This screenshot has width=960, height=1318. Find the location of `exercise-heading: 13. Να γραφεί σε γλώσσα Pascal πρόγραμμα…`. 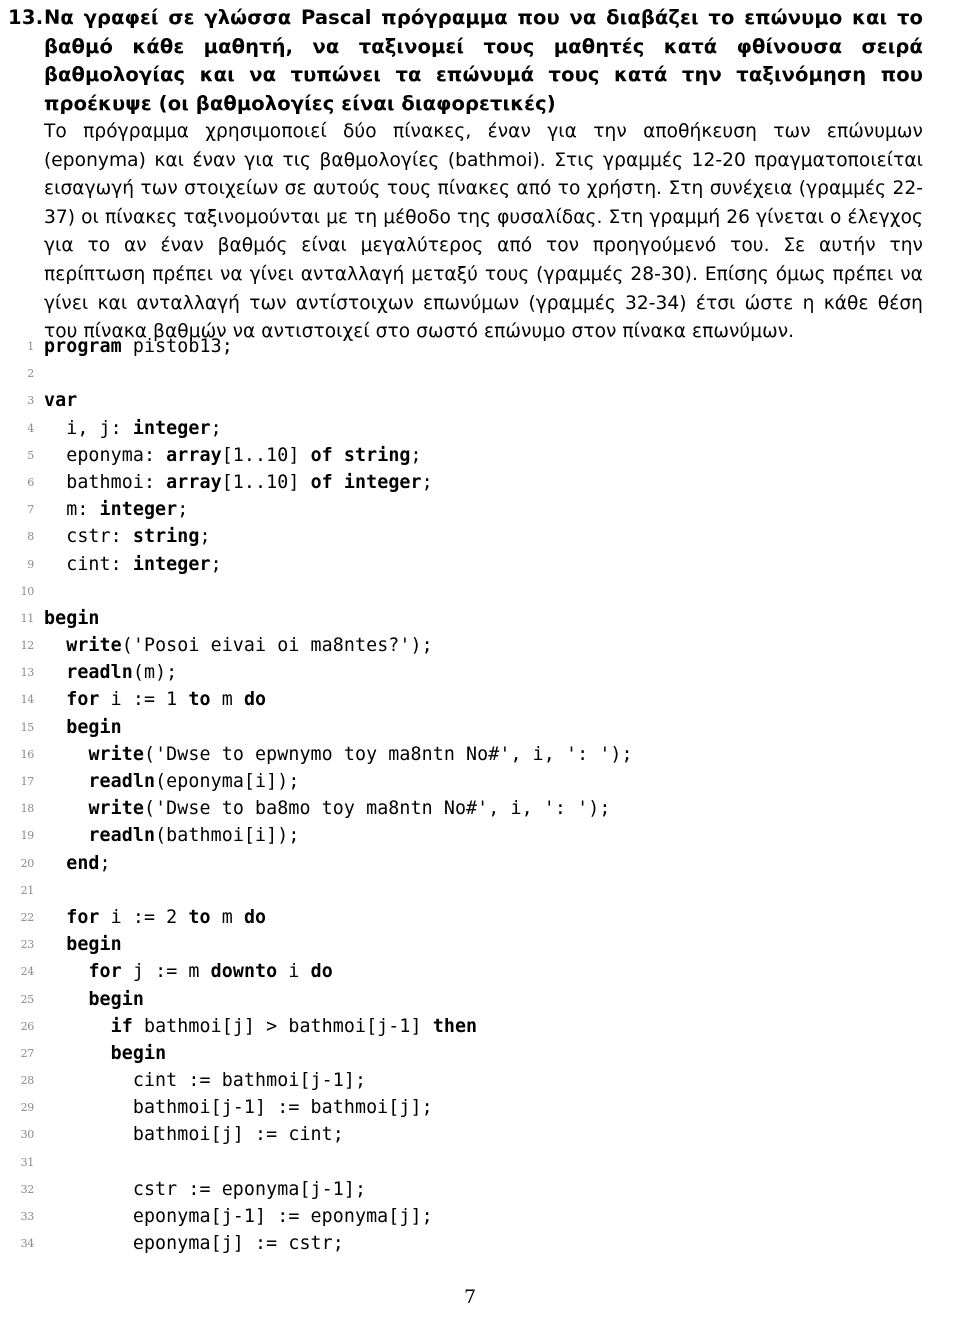

exercise-heading: 13. Να γραφεί σε γλώσσα Pascal πρόγραμμα… is located at coordinates (465, 61).